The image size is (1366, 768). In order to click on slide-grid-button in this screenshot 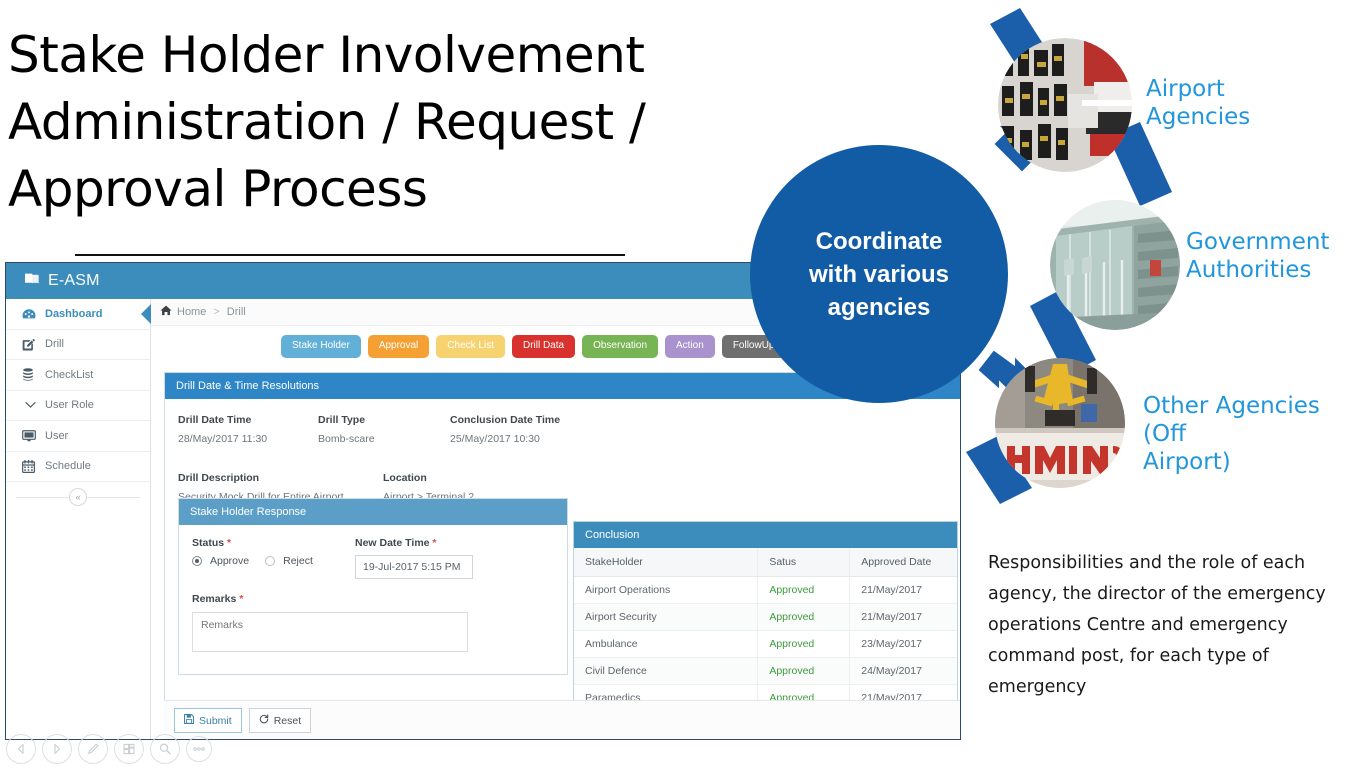, I will do `click(129, 749)`.